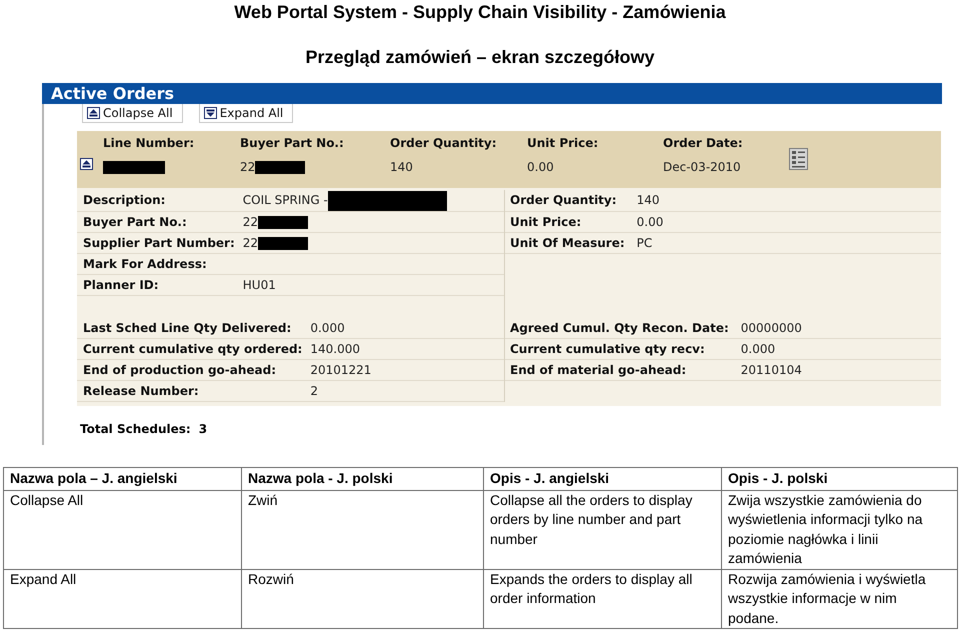 The width and height of the screenshot is (960, 631). What do you see at coordinates (363, 529) in the screenshot?
I see `table-cell: Zwiń` at bounding box center [363, 529].